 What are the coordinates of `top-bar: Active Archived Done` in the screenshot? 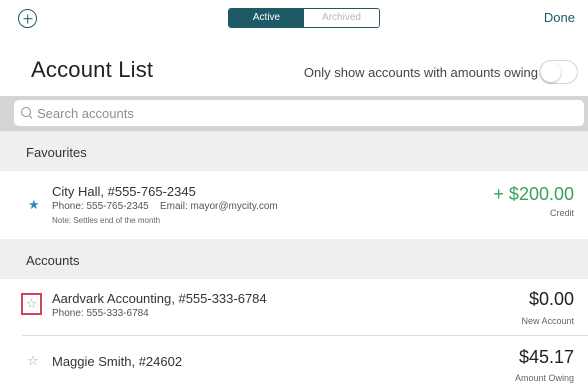 It's located at (294, 20).